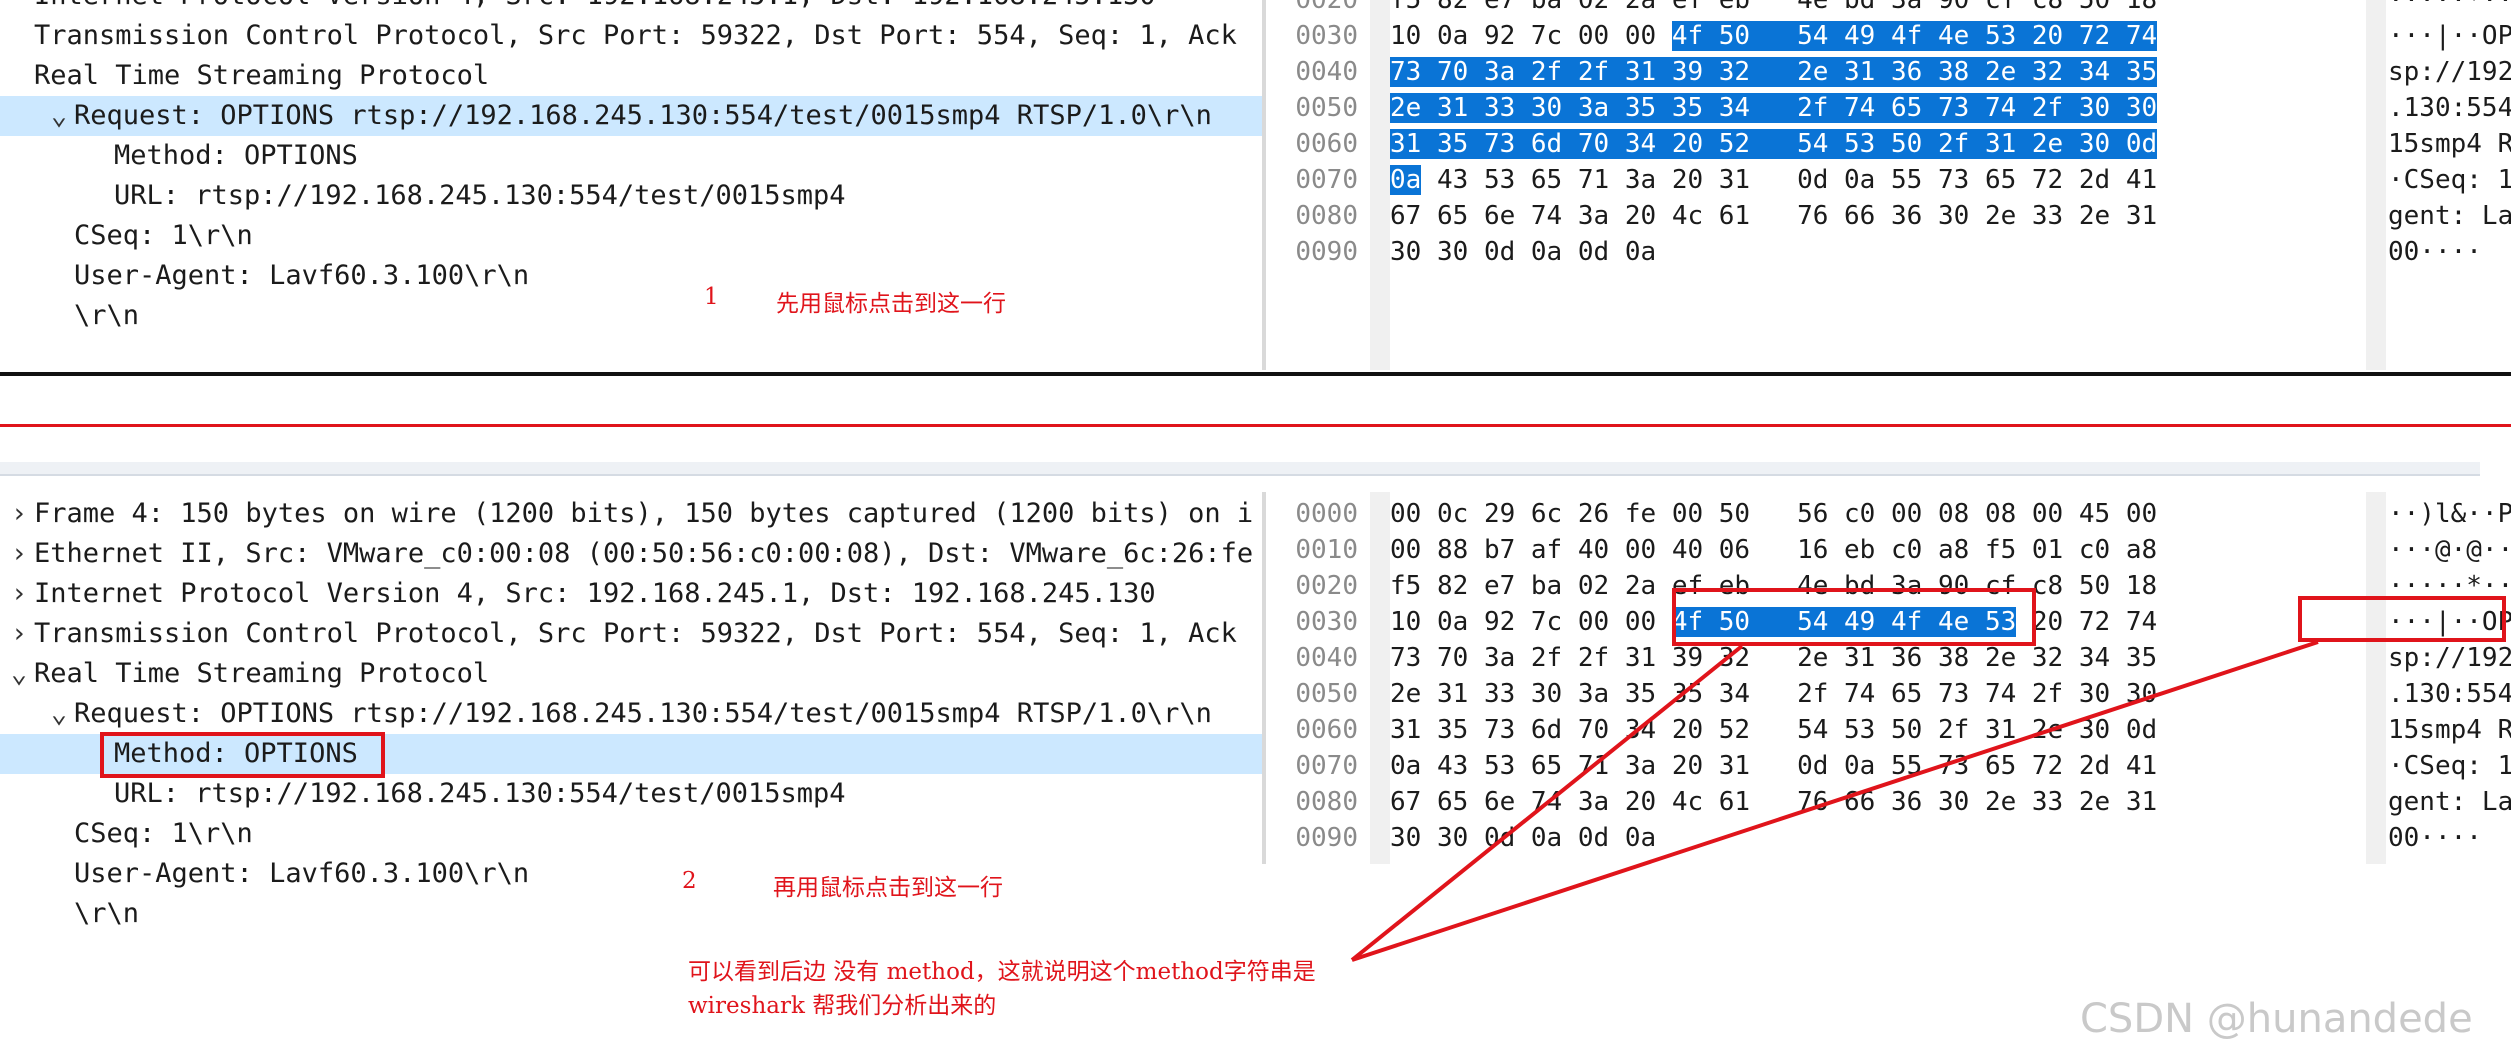  I want to click on annotation-arrows, so click(1834, 801).